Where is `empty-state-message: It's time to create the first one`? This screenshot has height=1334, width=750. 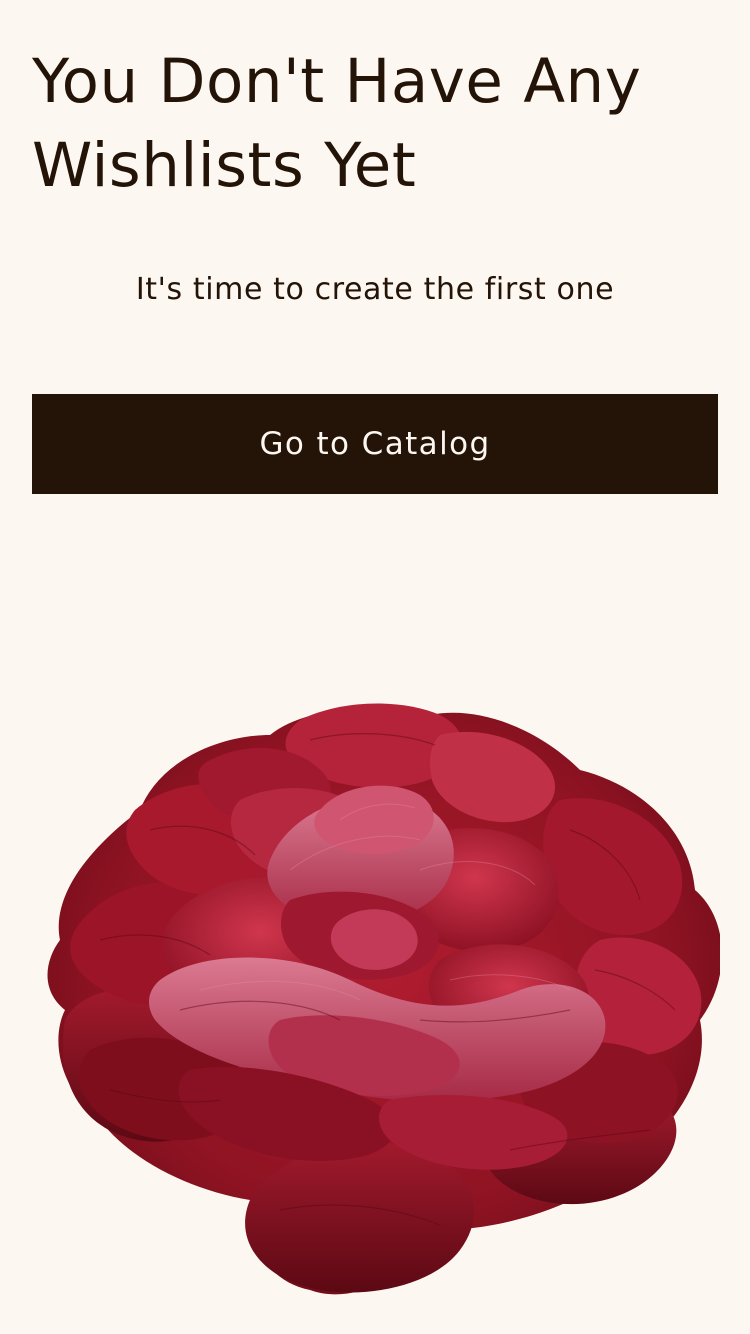
empty-state-message: It's time to create the first one is located at coordinates (375, 289).